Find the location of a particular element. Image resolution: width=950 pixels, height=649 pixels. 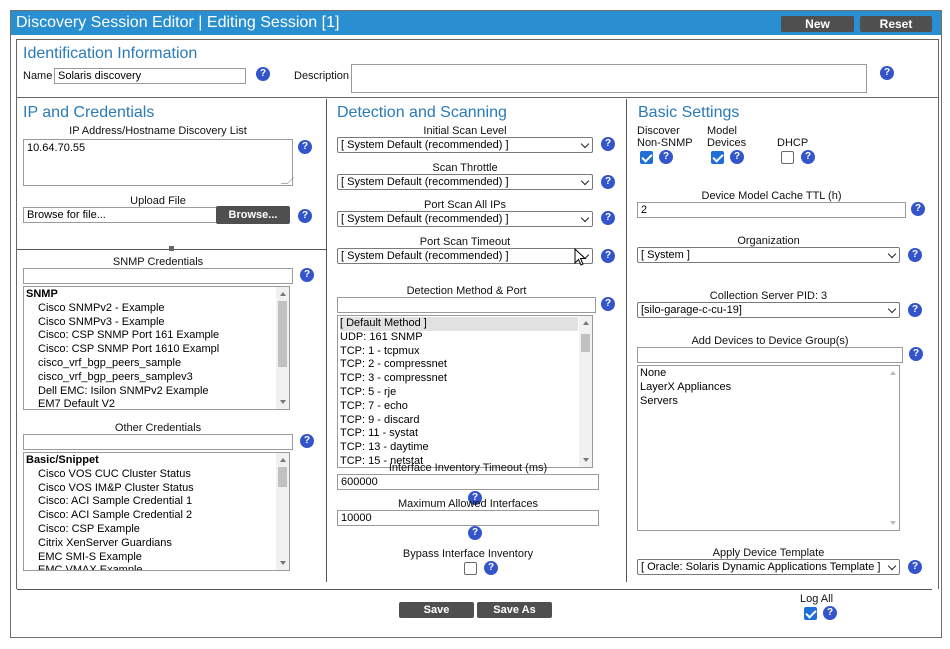

list-item: TCP: 3 - compressnet is located at coordinates (466, 379).